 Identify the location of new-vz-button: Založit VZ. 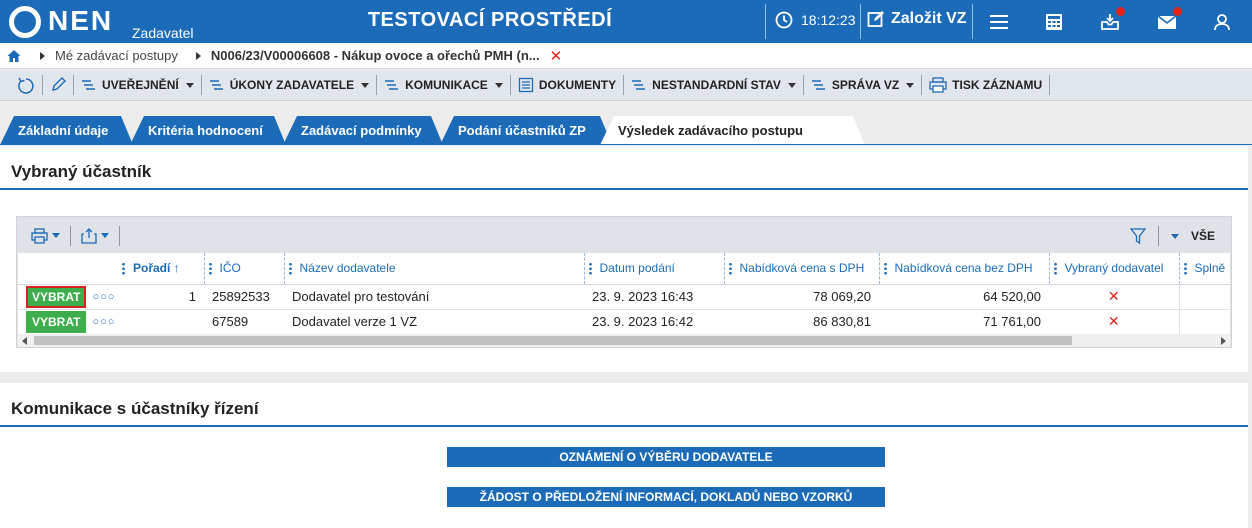
(917, 19).